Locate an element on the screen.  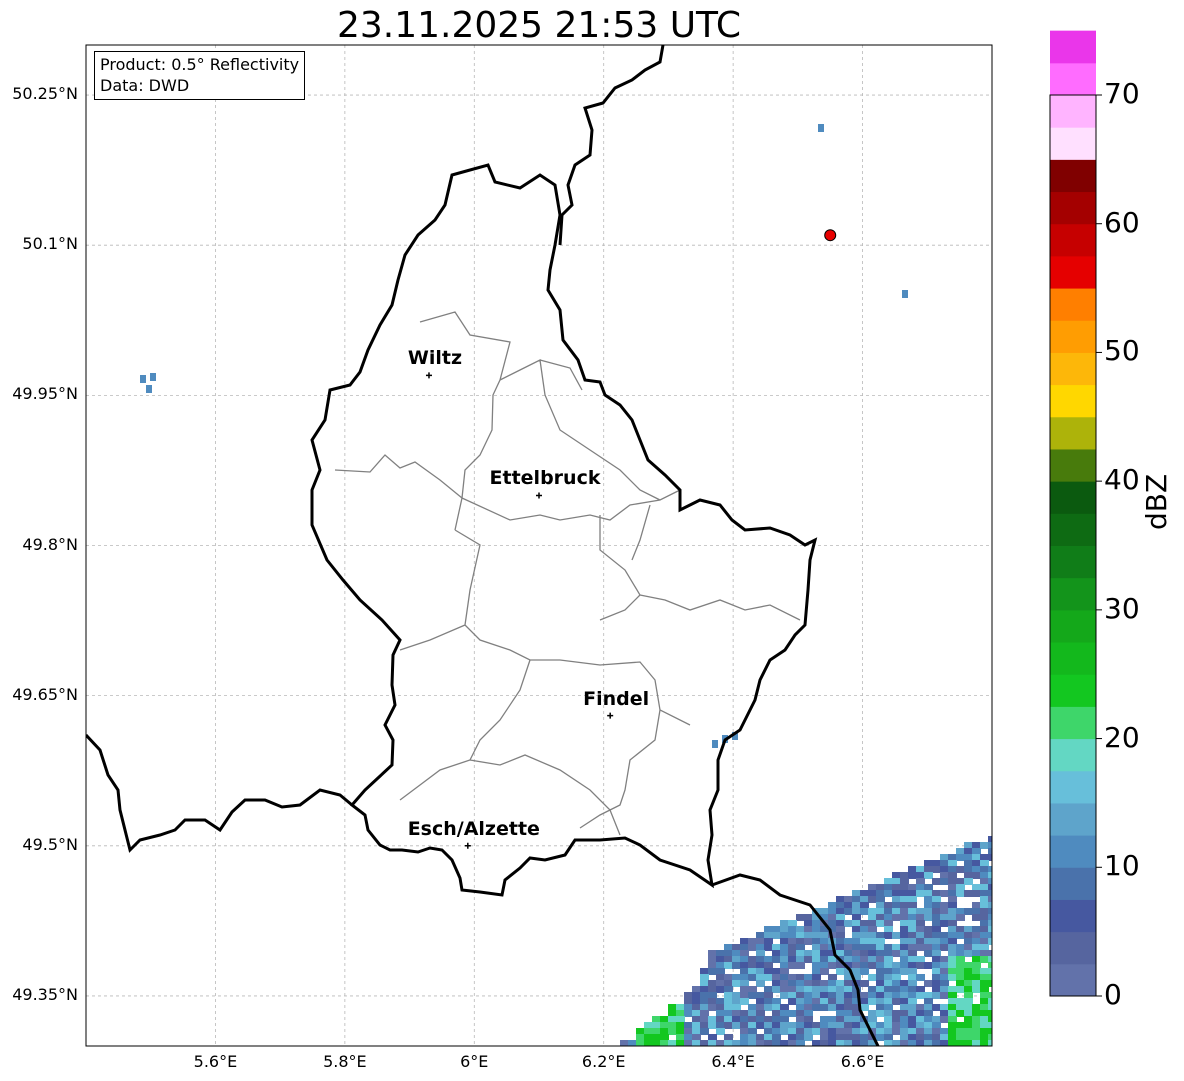
map-title: 23.11.2025 21:53 UTC is located at coordinates (539, 25).